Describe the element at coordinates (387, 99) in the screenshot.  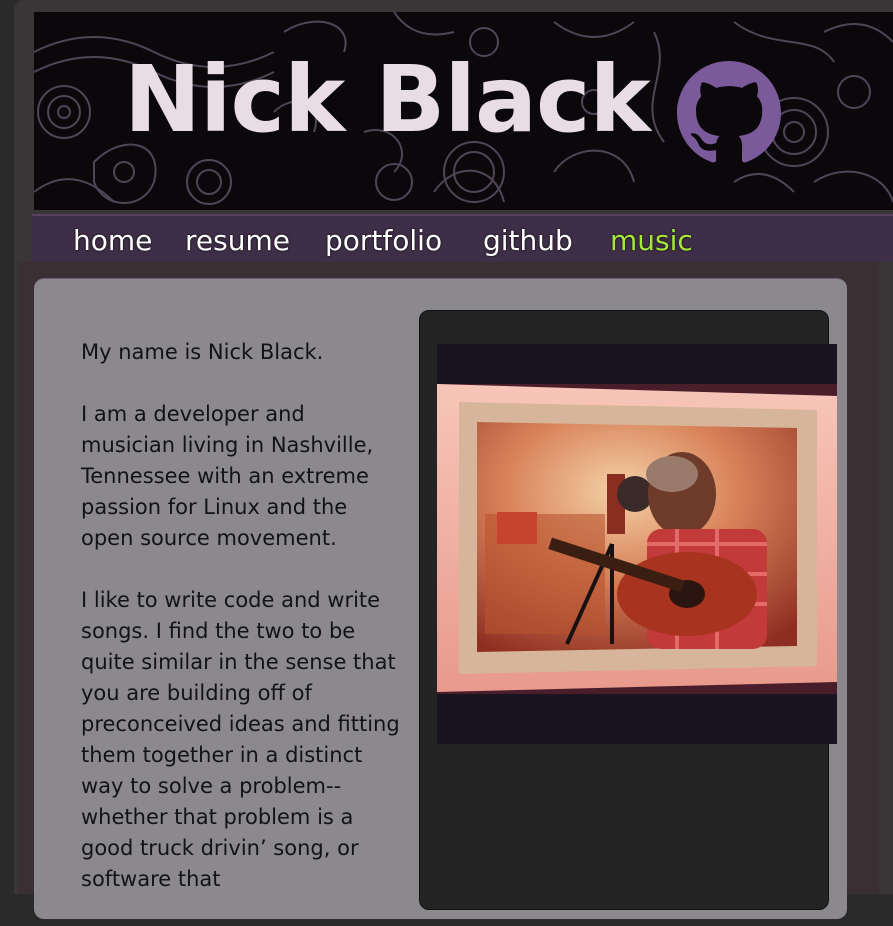
I see `site-title: Nick Black` at that location.